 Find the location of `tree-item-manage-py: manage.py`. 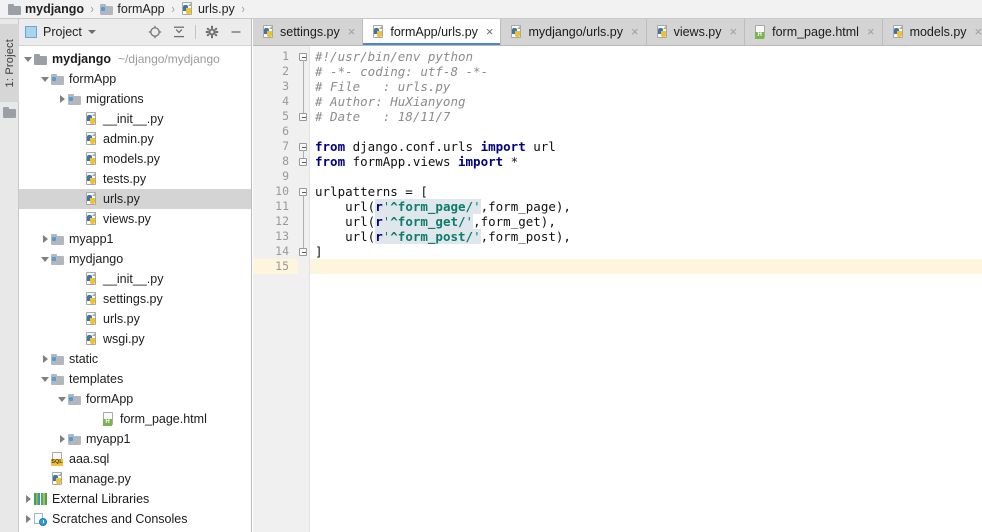

tree-item-manage-py: manage.py is located at coordinates (135, 479).